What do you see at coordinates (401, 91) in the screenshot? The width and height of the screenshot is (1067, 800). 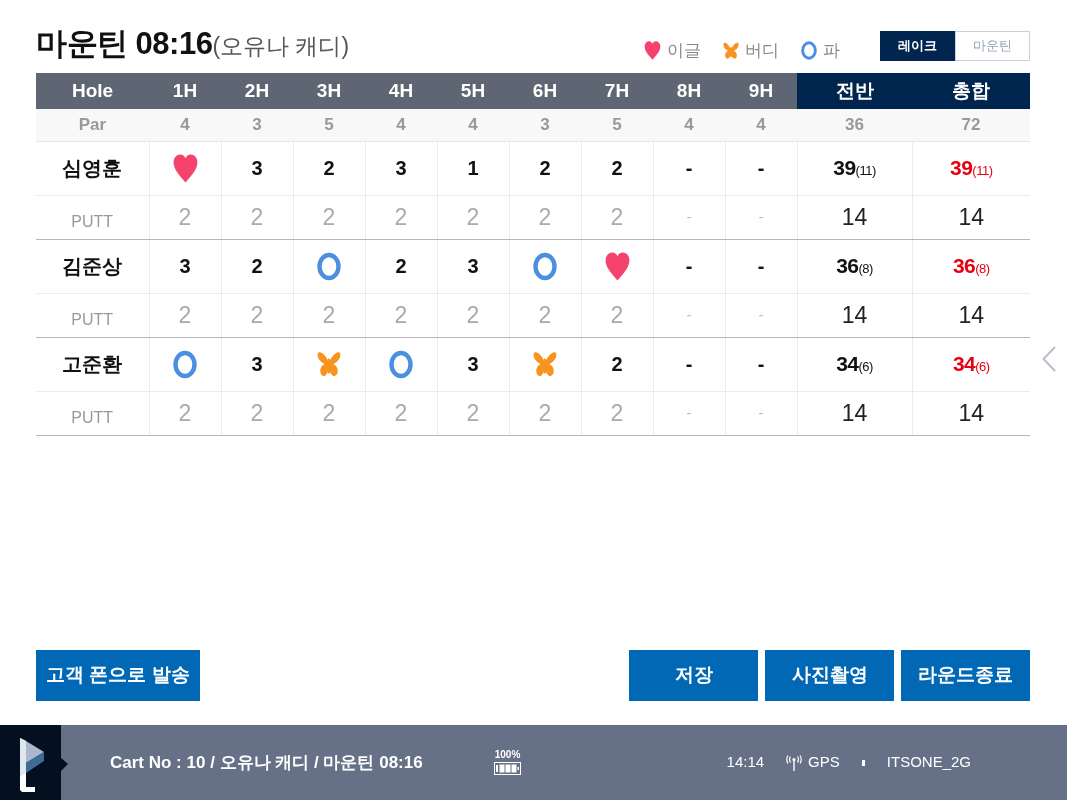 I see `column-header: 4H` at bounding box center [401, 91].